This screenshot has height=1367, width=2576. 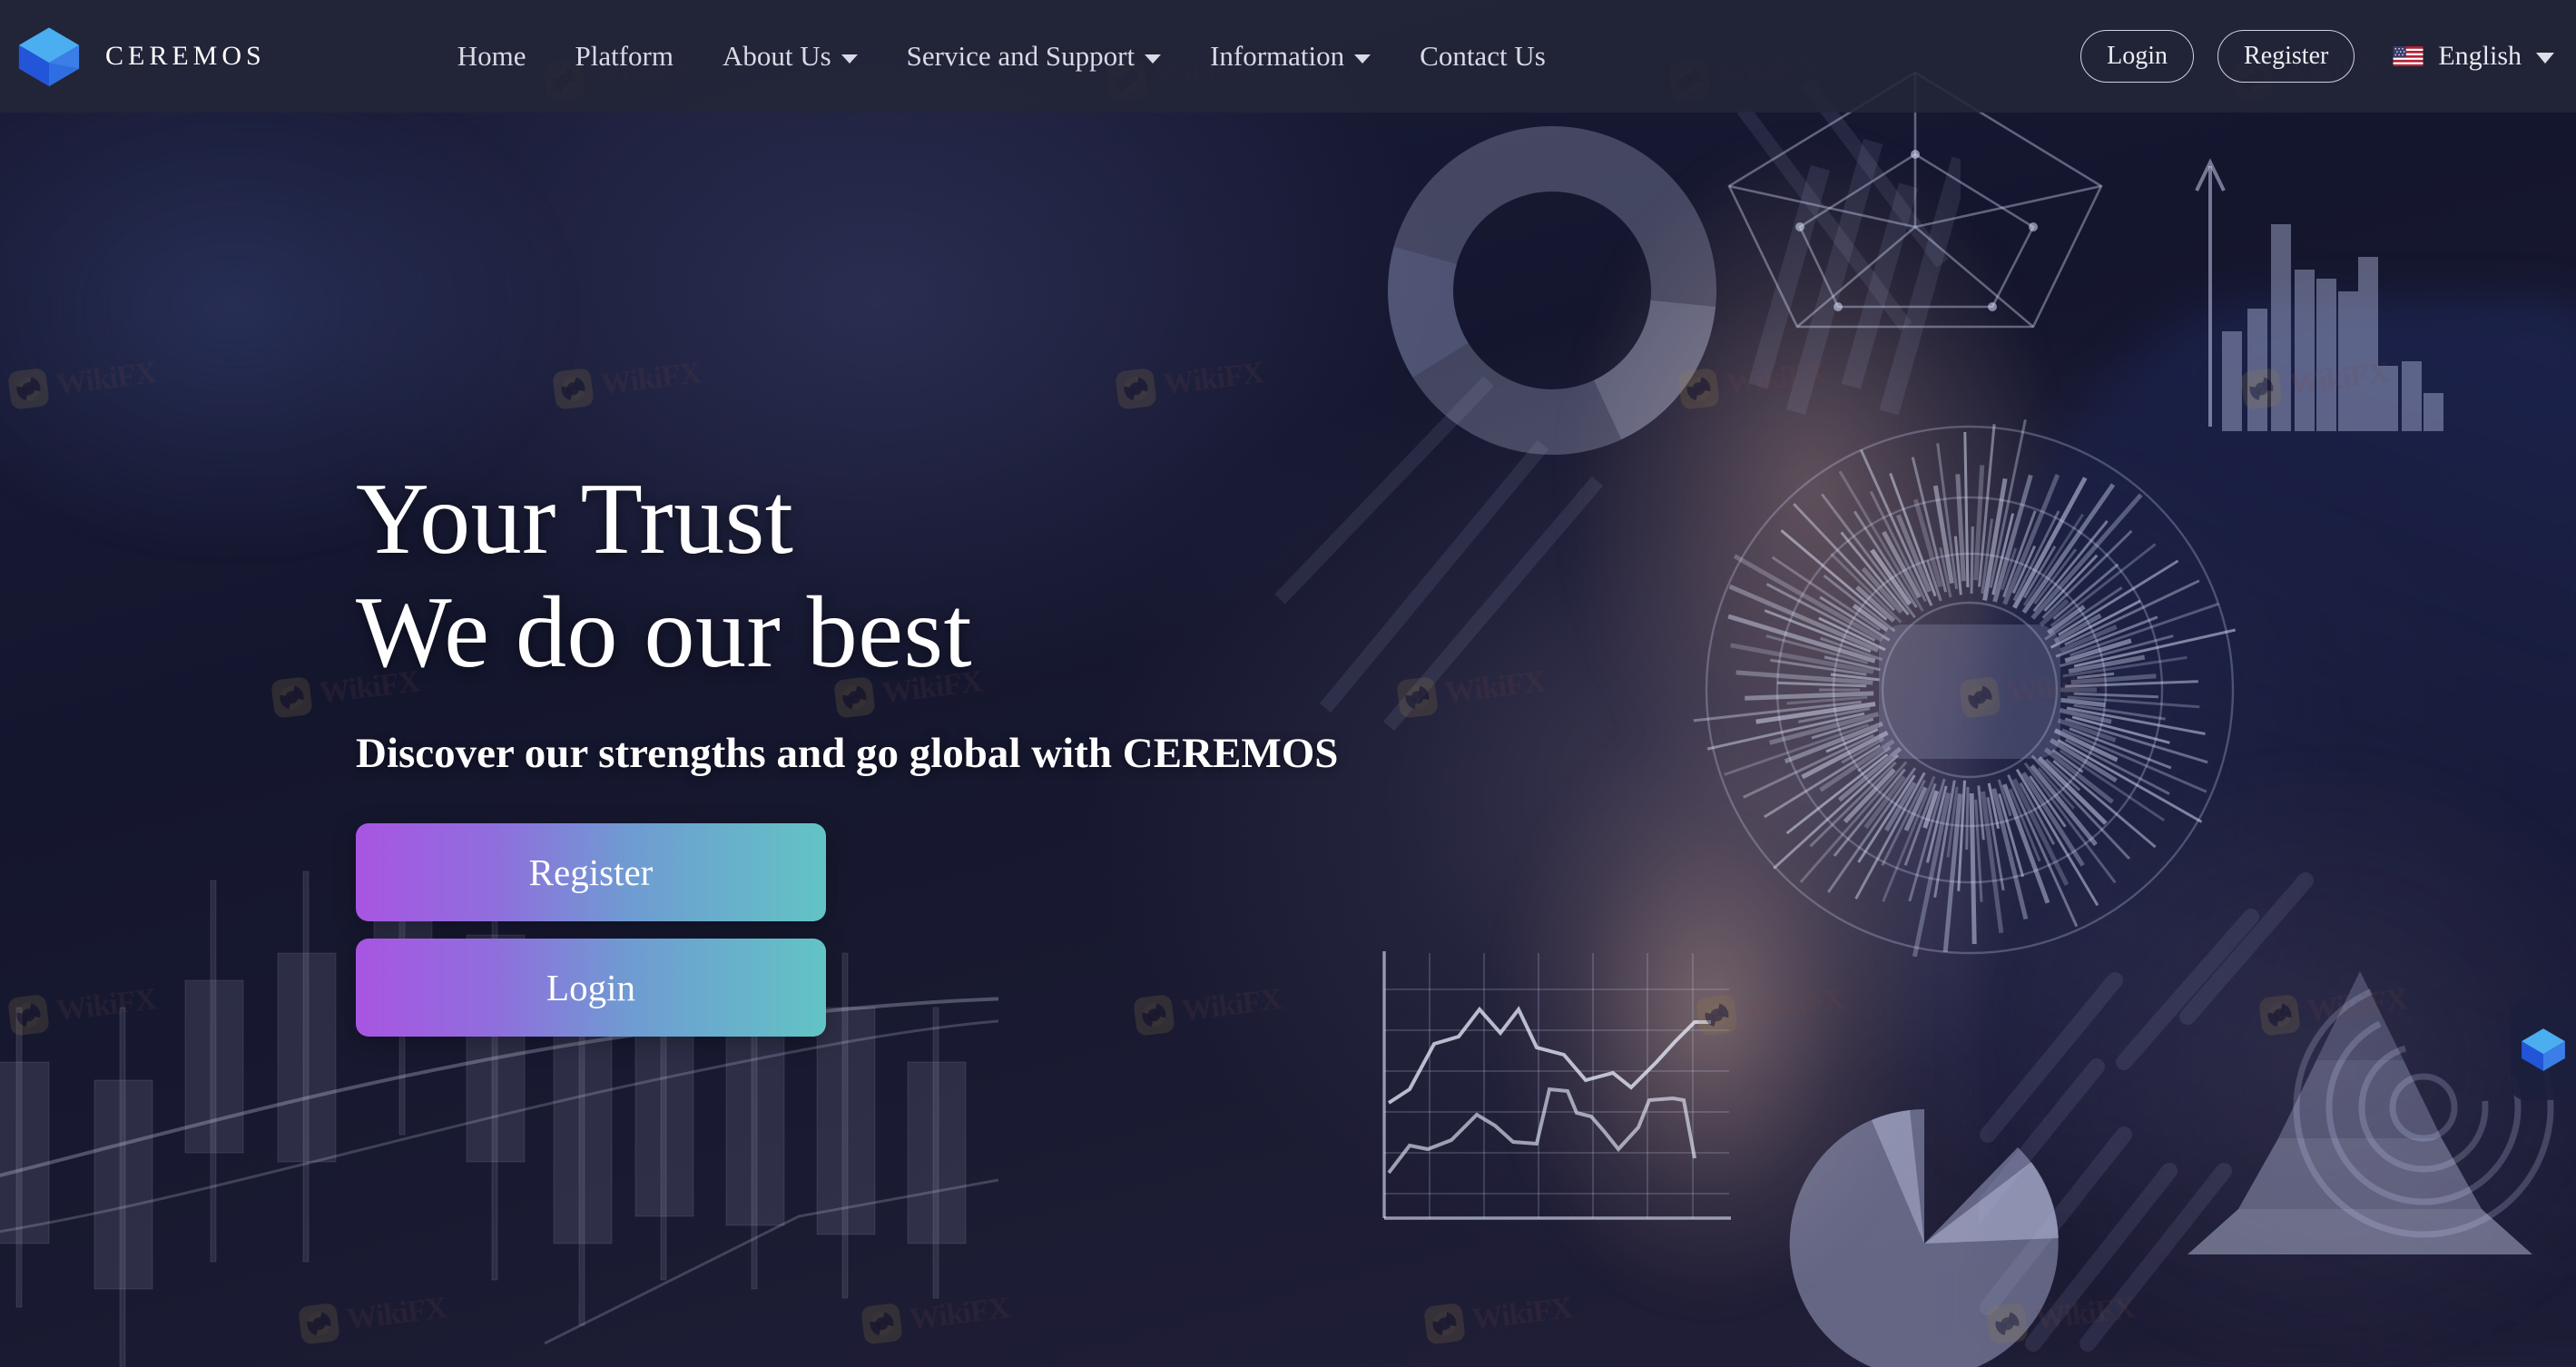 I want to click on header-actions: Login Register English, so click(x=2317, y=56).